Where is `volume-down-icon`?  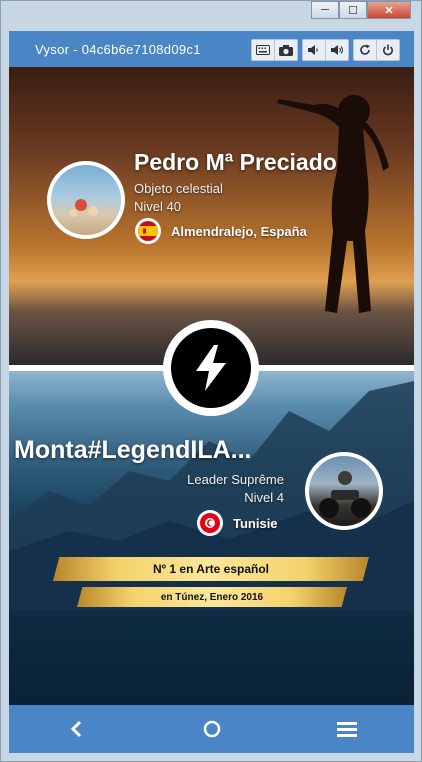 volume-down-icon is located at coordinates (314, 50).